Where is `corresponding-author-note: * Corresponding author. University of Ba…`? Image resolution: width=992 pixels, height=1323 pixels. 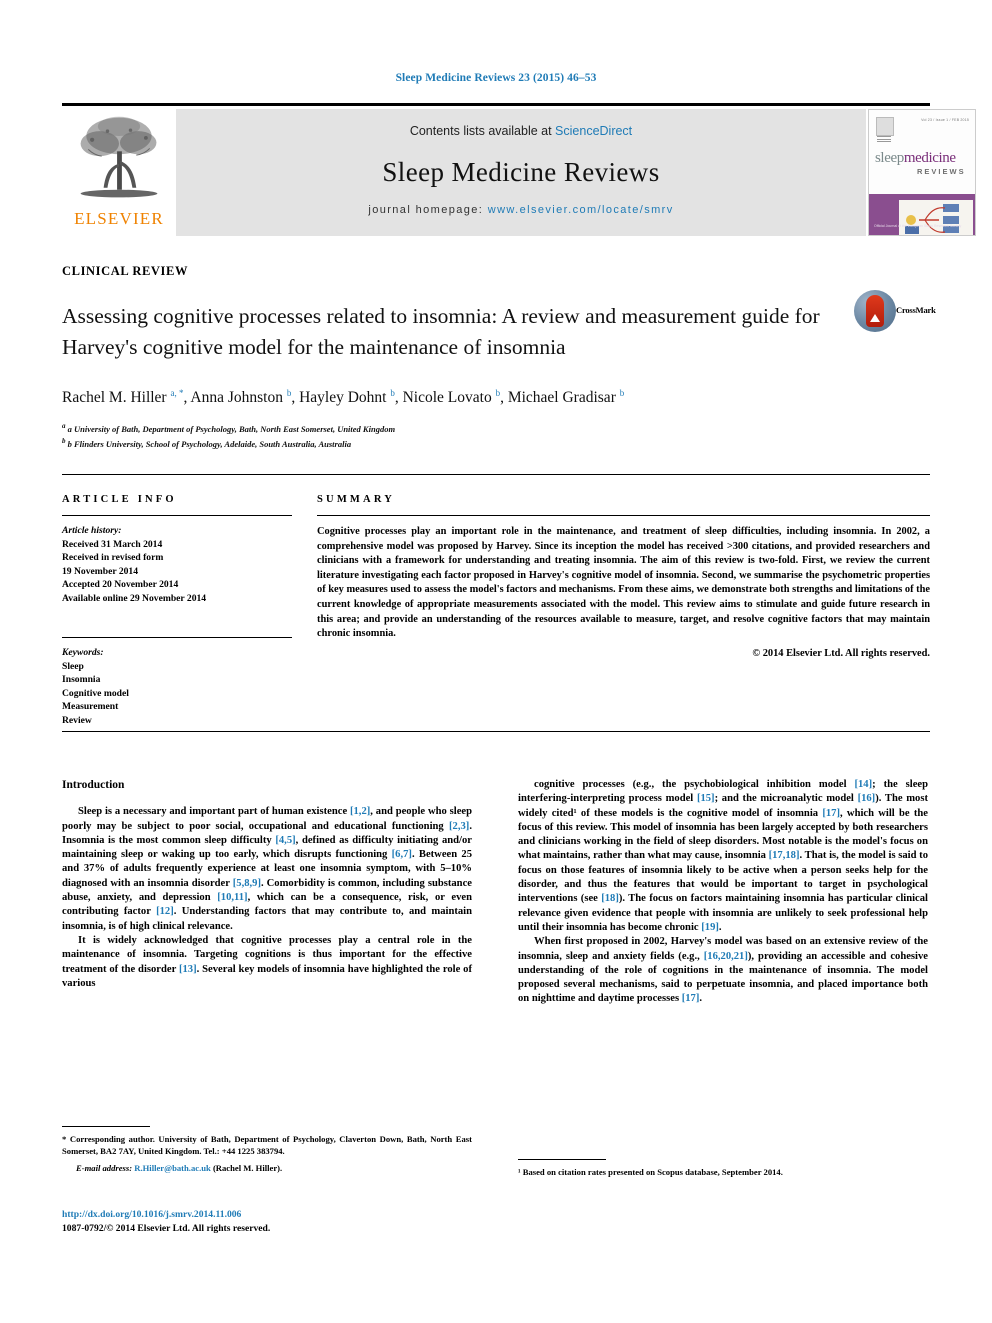
corresponding-author-note: * Corresponding author. University of Ba… is located at coordinates (267, 1145).